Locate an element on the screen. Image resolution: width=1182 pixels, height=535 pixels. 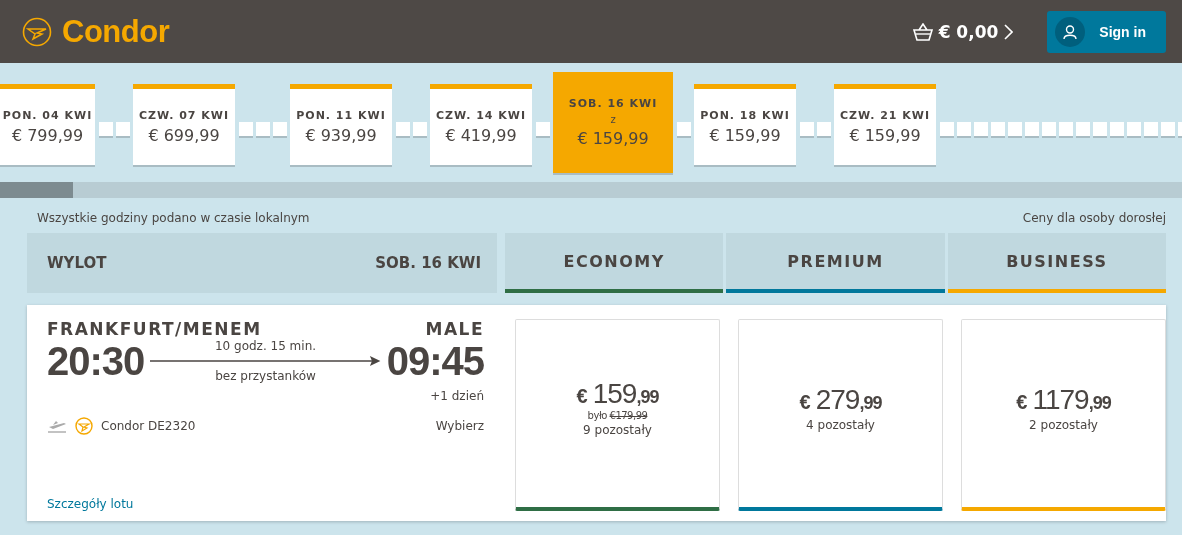
date-card: CZW. 21 KWI € 159,99 is located at coordinates (885, 124).